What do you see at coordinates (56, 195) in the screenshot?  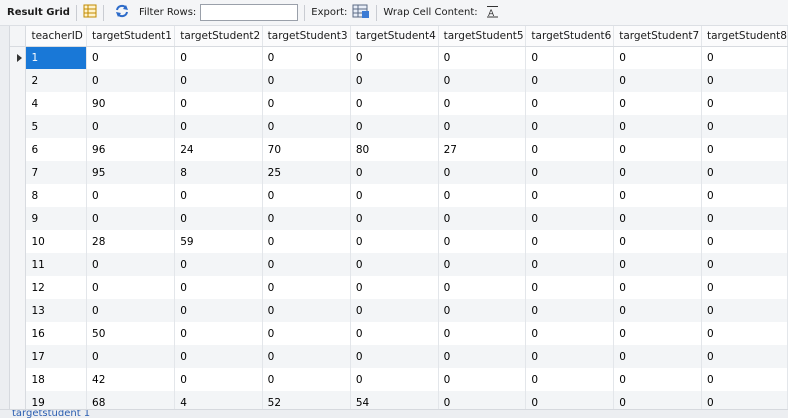 I see `grid-cell: 8` at bounding box center [56, 195].